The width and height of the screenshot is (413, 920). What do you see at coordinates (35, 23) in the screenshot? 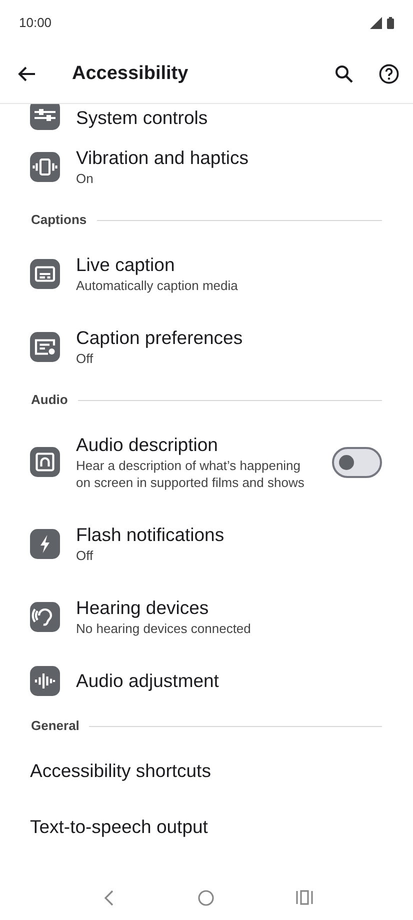
I see `status-time: 10:00` at bounding box center [35, 23].